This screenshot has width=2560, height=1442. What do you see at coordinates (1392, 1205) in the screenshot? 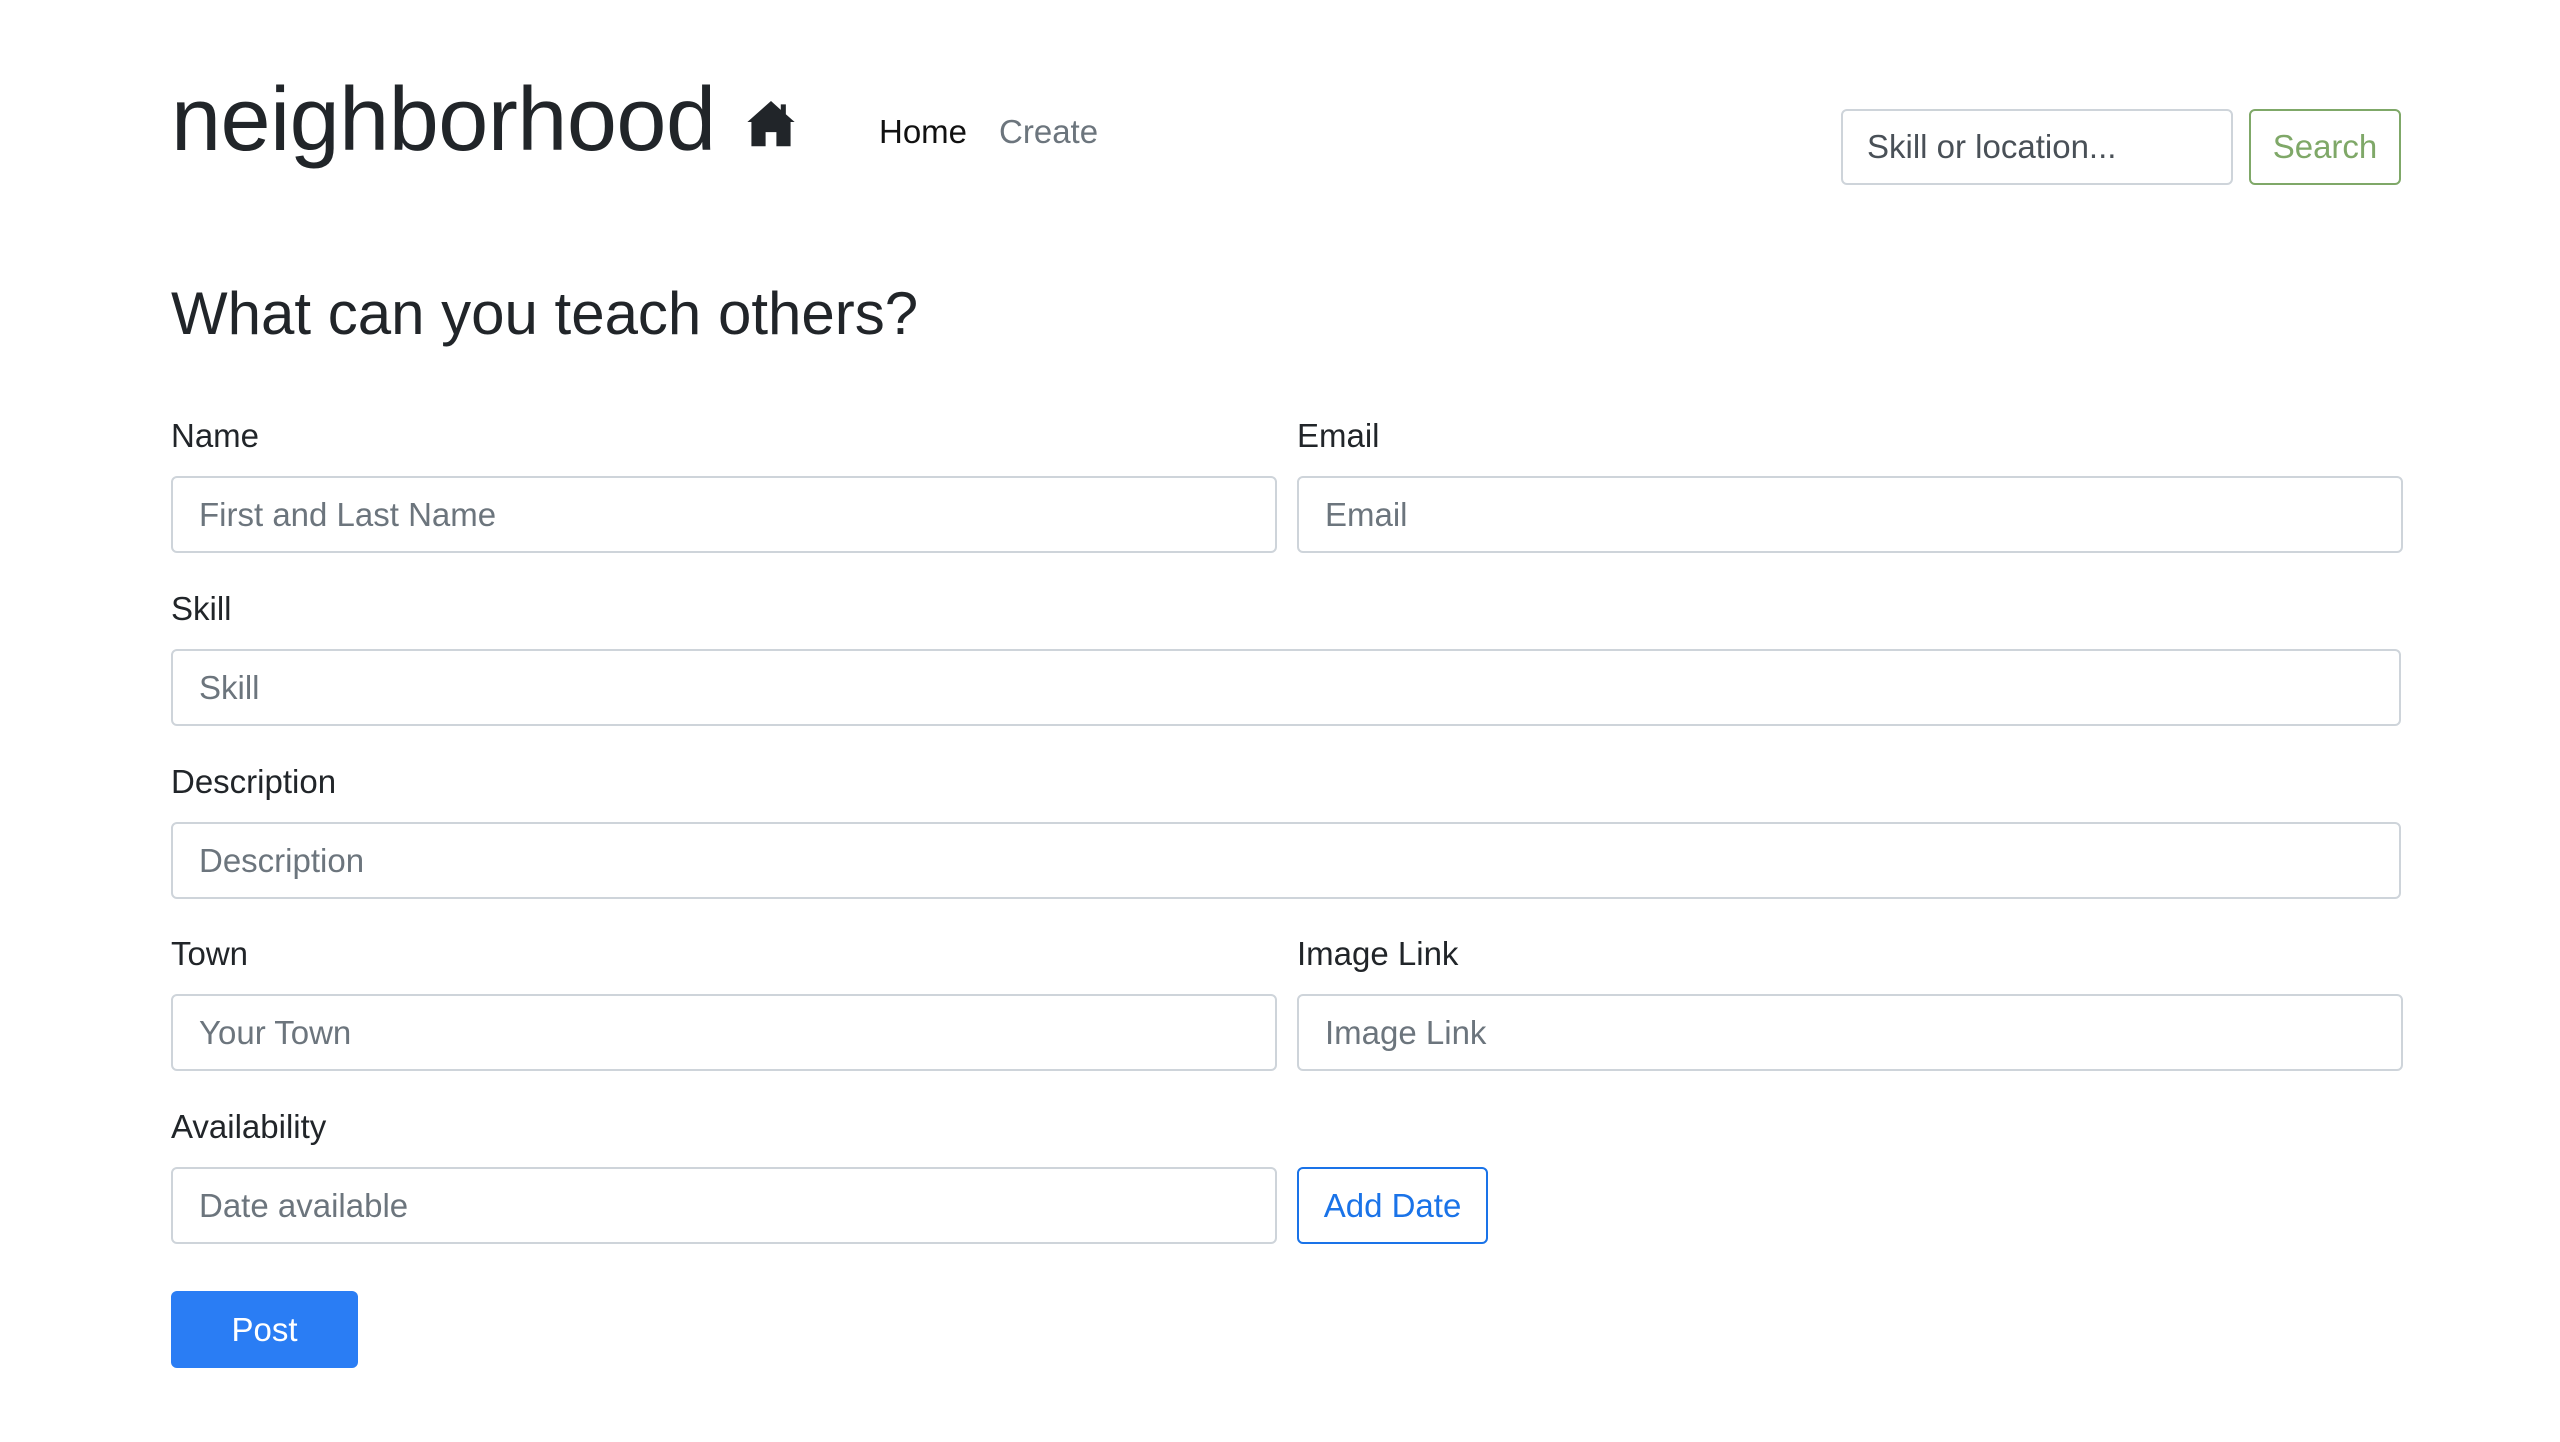
I see `add-date-button: Add Date` at bounding box center [1392, 1205].